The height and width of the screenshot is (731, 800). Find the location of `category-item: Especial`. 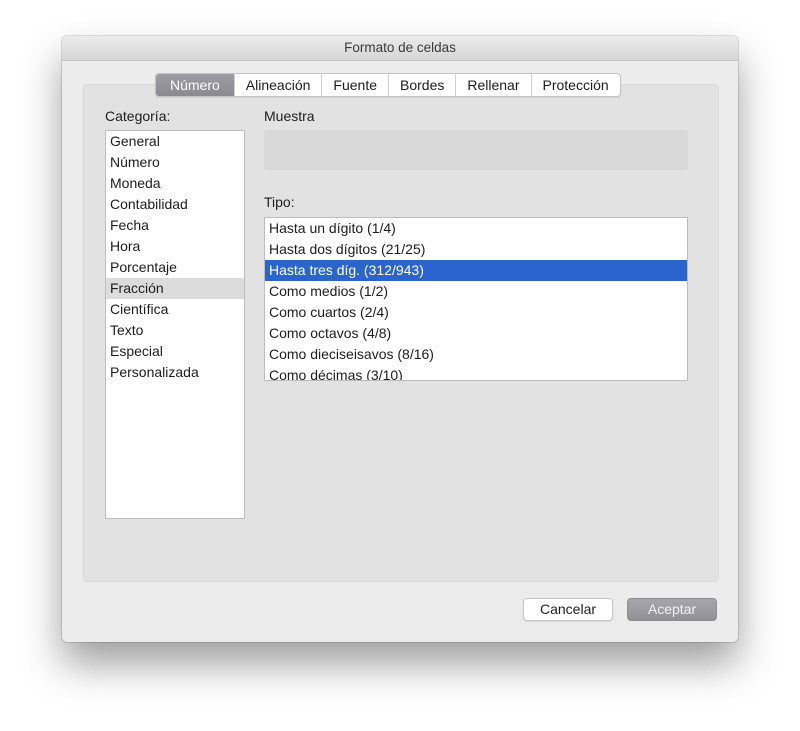

category-item: Especial is located at coordinates (175, 351).